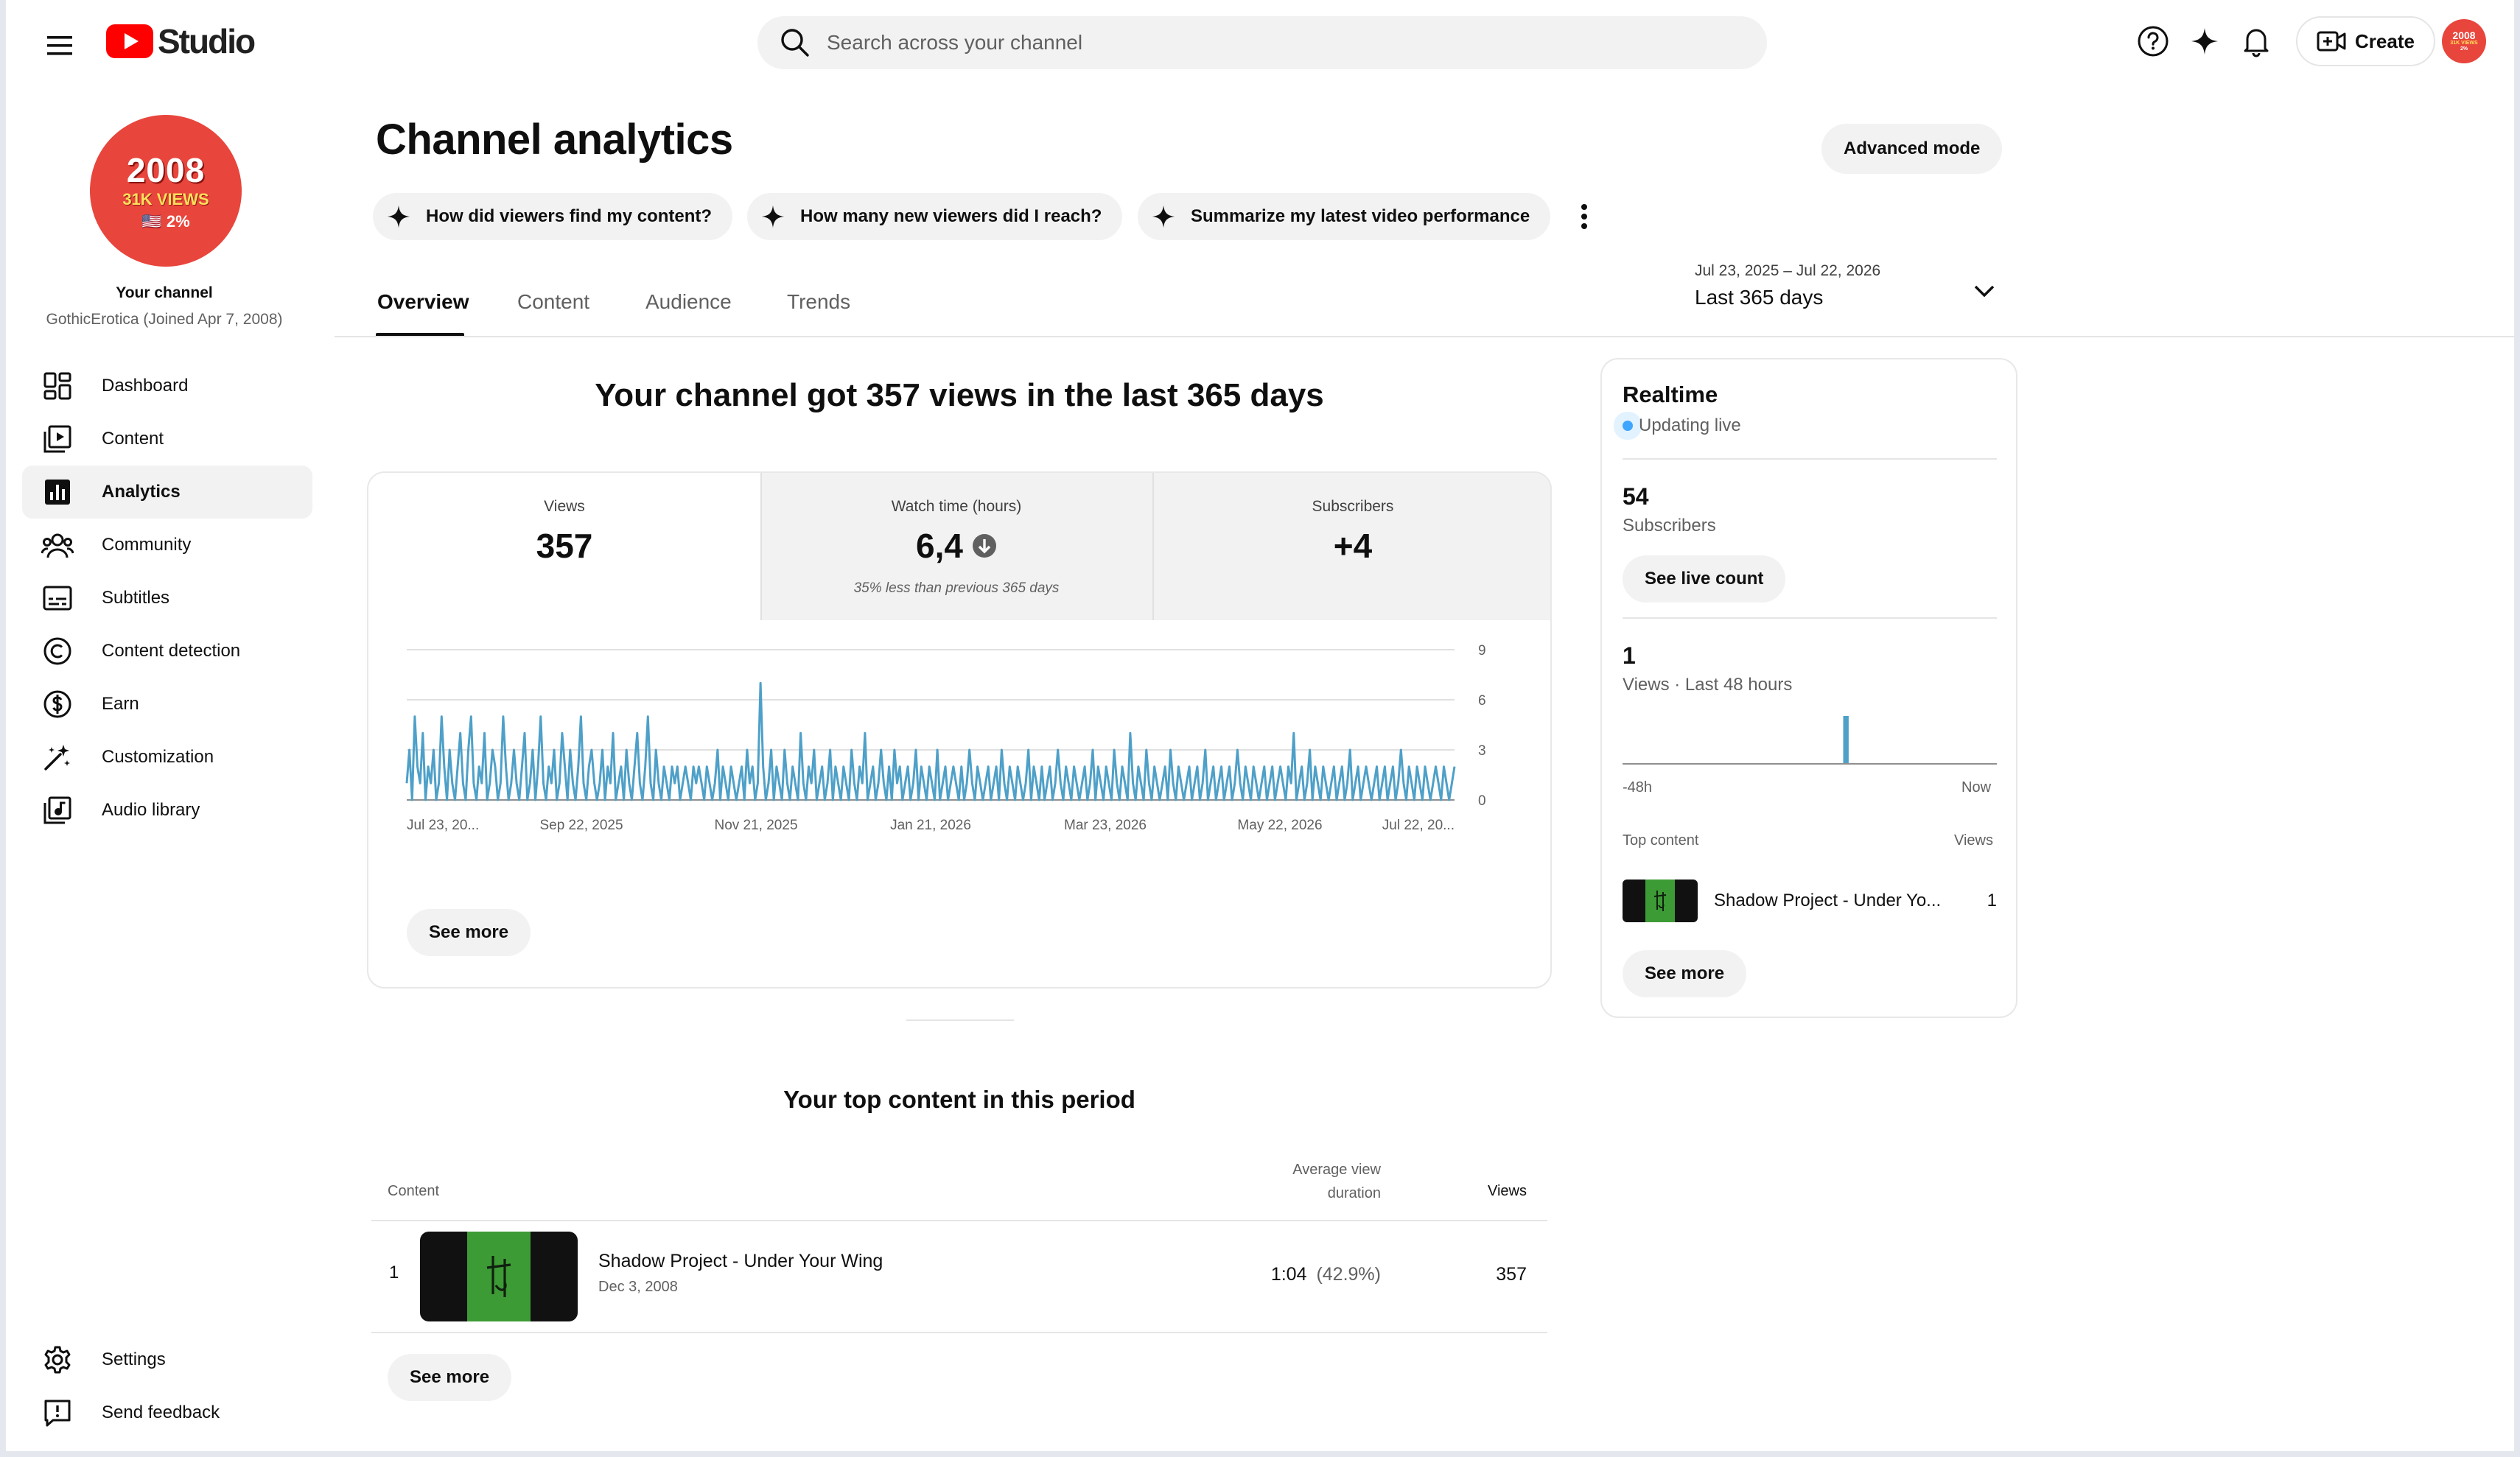 This screenshot has width=2520, height=1457. Describe the element at coordinates (1660, 901) in the screenshot. I see `artwork-icon` at that location.